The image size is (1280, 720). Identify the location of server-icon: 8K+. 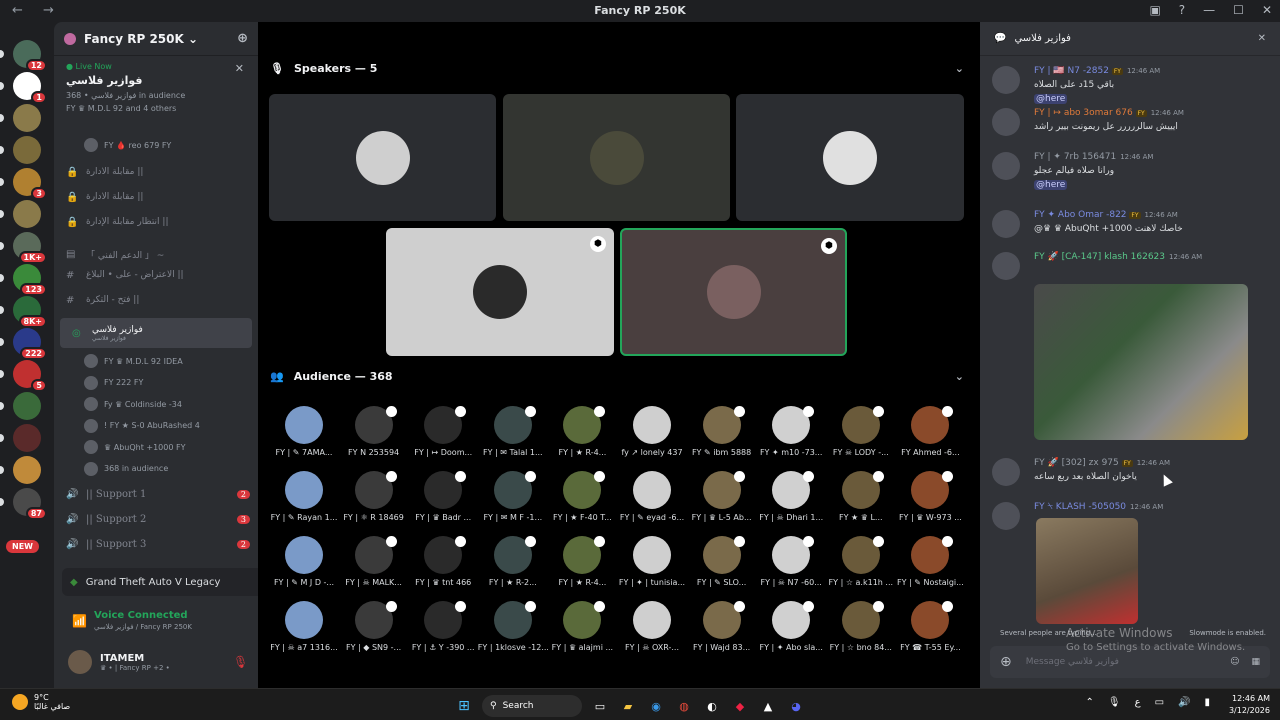
(23, 312).